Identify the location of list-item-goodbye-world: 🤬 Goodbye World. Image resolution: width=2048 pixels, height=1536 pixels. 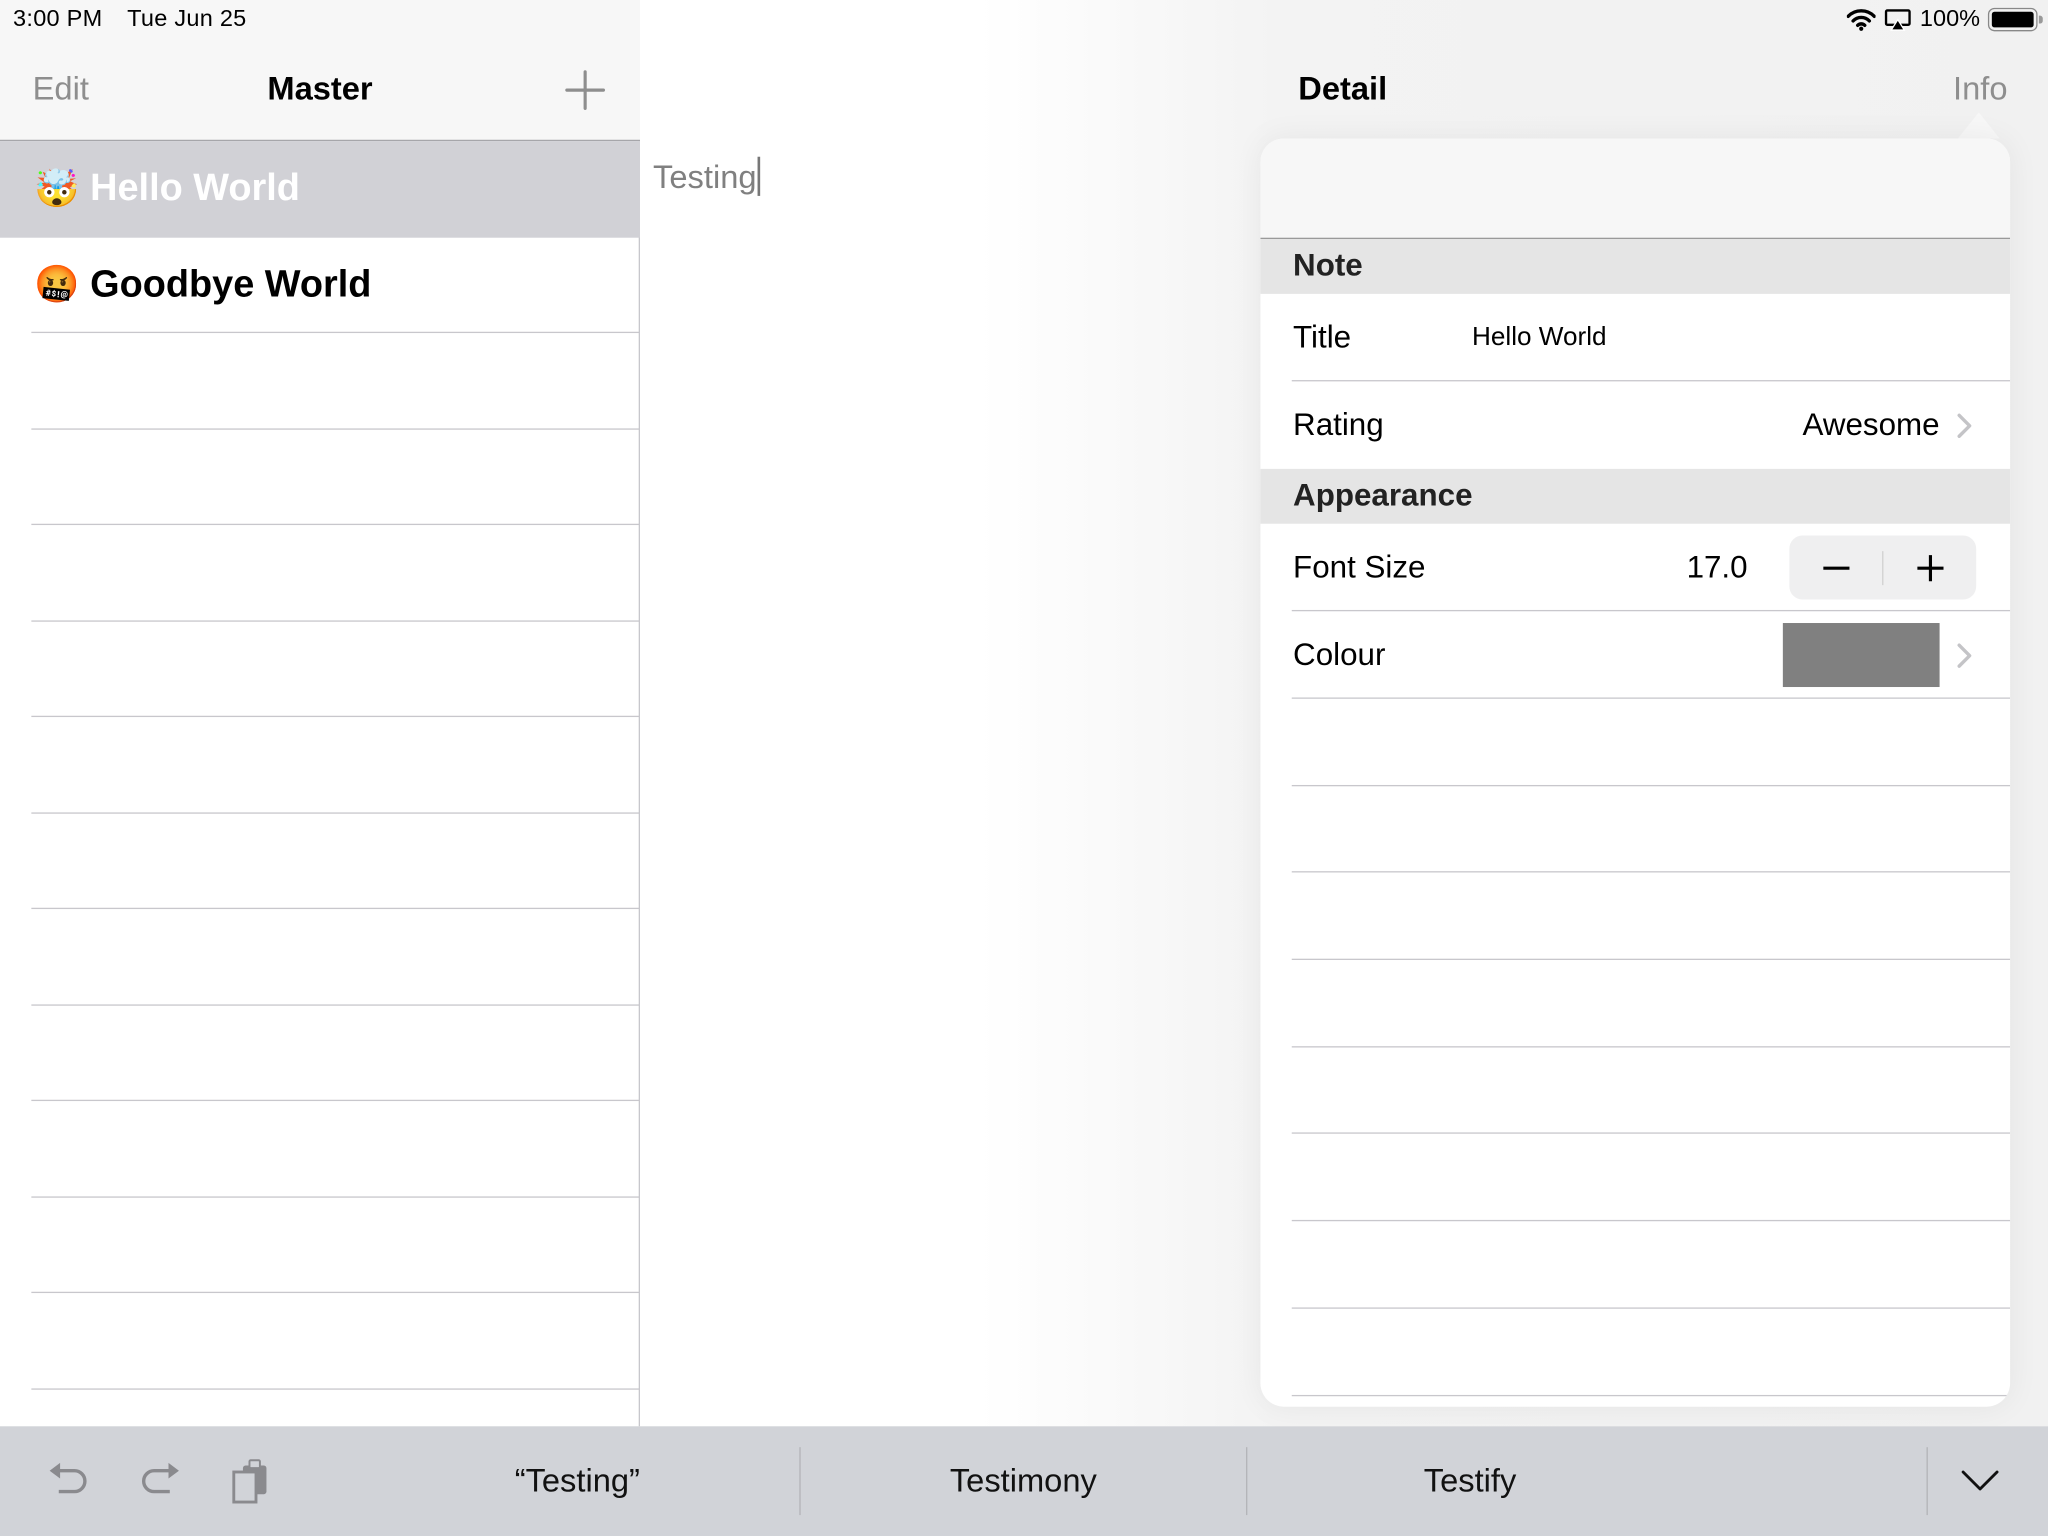
(320, 285).